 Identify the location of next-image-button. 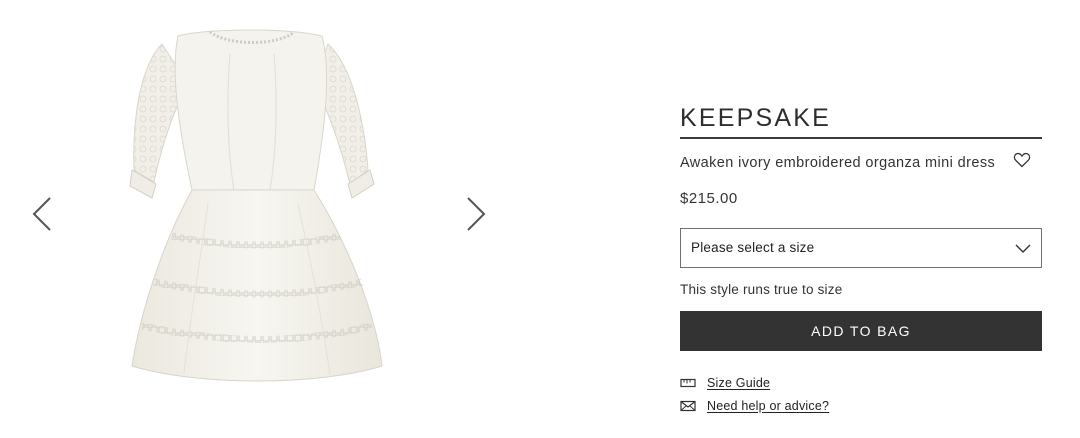
(476, 214).